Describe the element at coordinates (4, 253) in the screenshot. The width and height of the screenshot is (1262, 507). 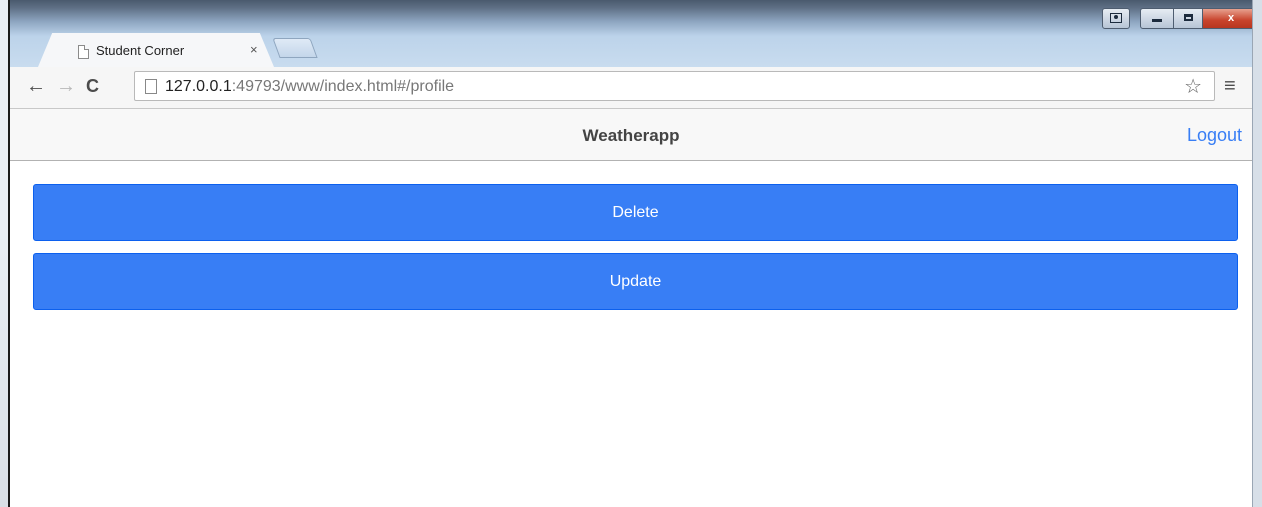
I see `background-desktop` at that location.